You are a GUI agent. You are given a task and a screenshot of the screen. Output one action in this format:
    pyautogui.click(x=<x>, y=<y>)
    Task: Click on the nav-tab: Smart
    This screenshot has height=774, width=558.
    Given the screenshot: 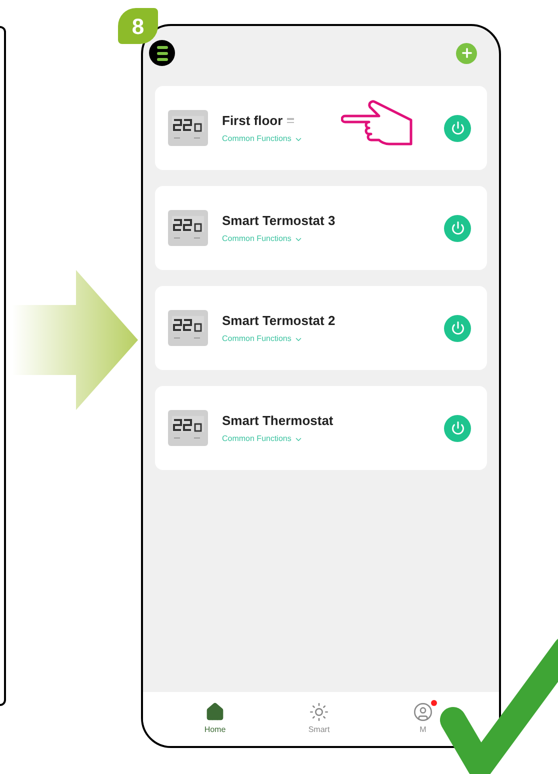 What is the action you would take?
    pyautogui.click(x=319, y=719)
    